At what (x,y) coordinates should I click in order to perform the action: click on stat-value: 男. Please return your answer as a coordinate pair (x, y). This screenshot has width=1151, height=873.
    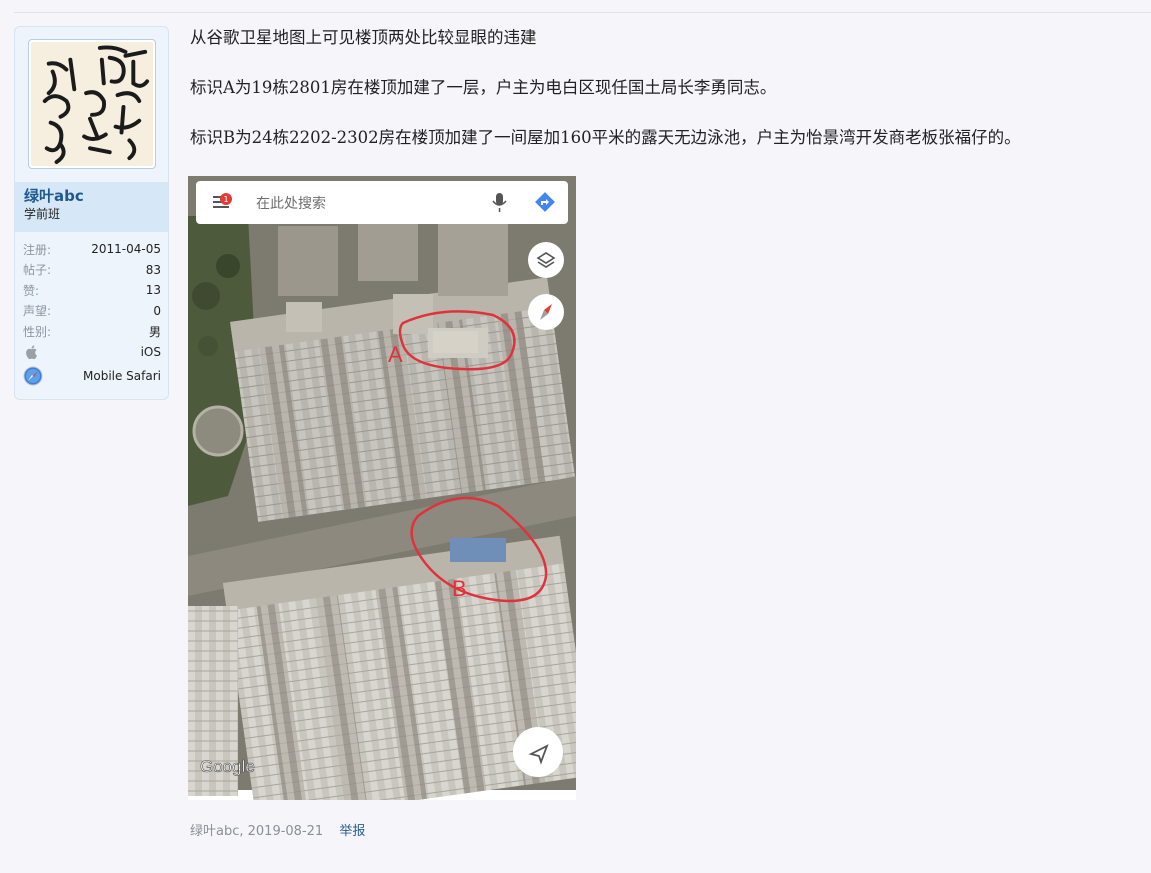
    Looking at the image, I should click on (154, 331).